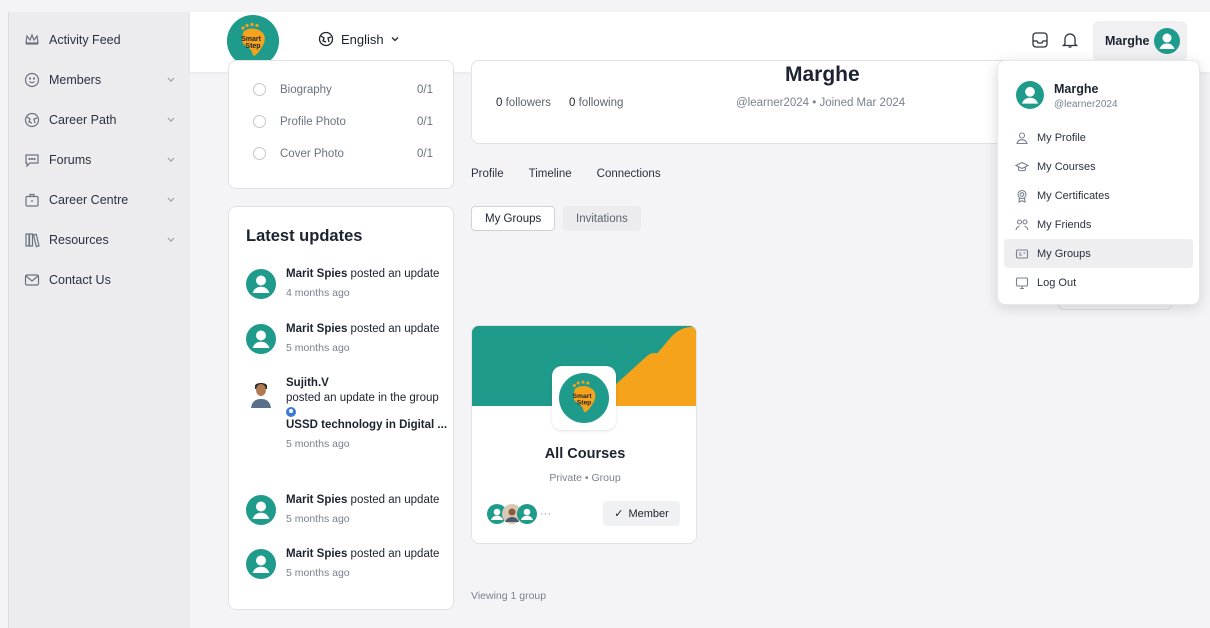  I want to click on member-button: ✓ Member, so click(641, 513).